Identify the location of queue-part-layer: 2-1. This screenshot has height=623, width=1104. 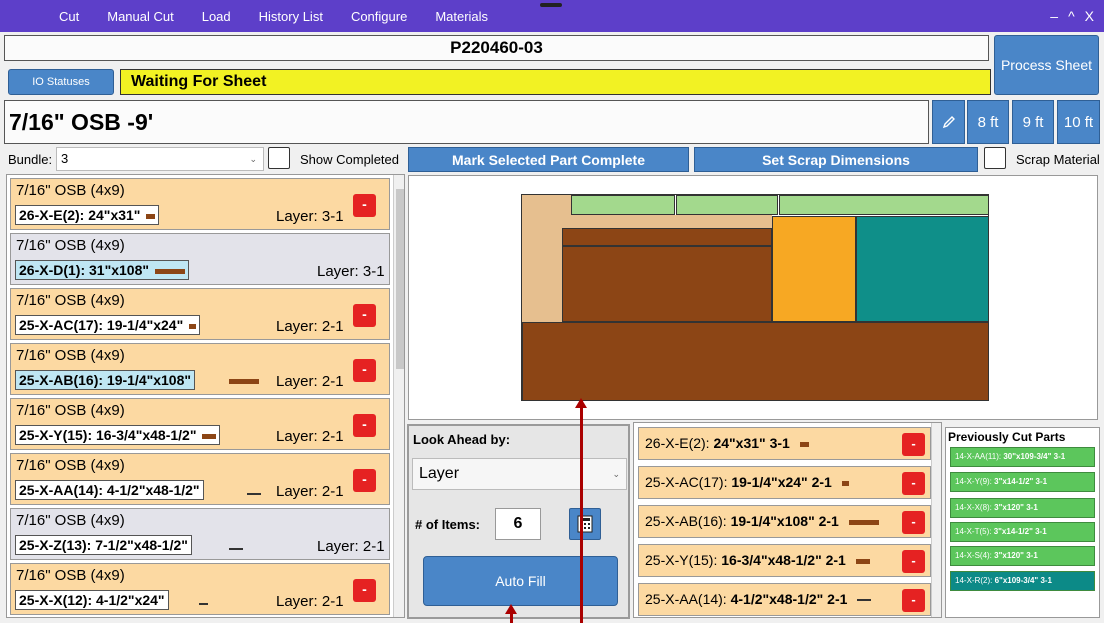
(828, 521).